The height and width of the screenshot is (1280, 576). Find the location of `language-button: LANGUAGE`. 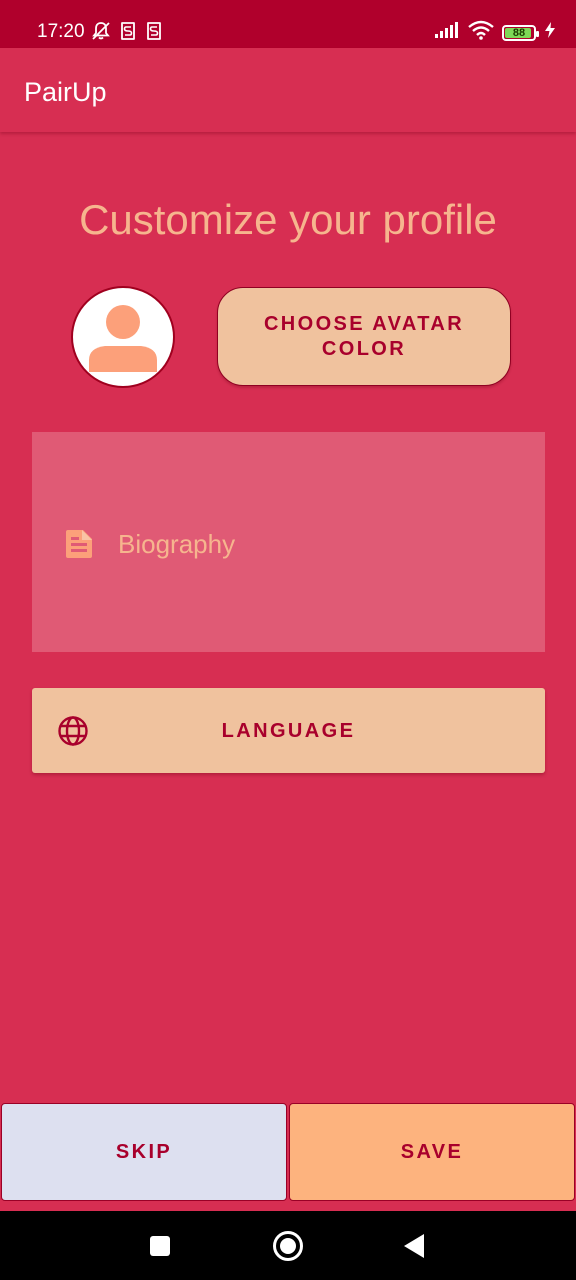

language-button: LANGUAGE is located at coordinates (288, 730).